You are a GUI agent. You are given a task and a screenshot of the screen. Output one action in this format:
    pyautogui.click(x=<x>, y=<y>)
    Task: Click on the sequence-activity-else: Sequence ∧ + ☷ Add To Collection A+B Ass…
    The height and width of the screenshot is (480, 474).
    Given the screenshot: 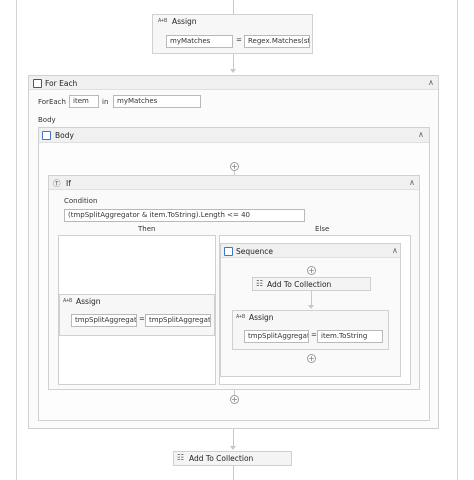 What is the action you would take?
    pyautogui.click(x=310, y=310)
    